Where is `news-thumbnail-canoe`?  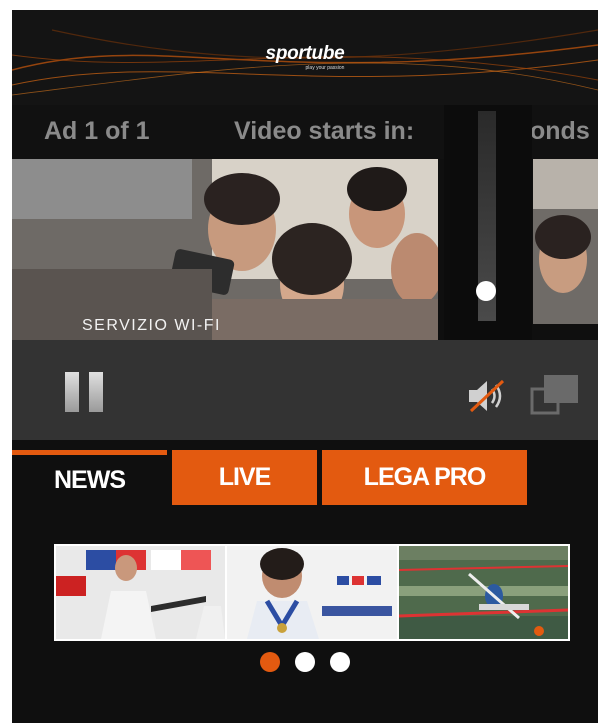 news-thumbnail-canoe is located at coordinates (483, 592).